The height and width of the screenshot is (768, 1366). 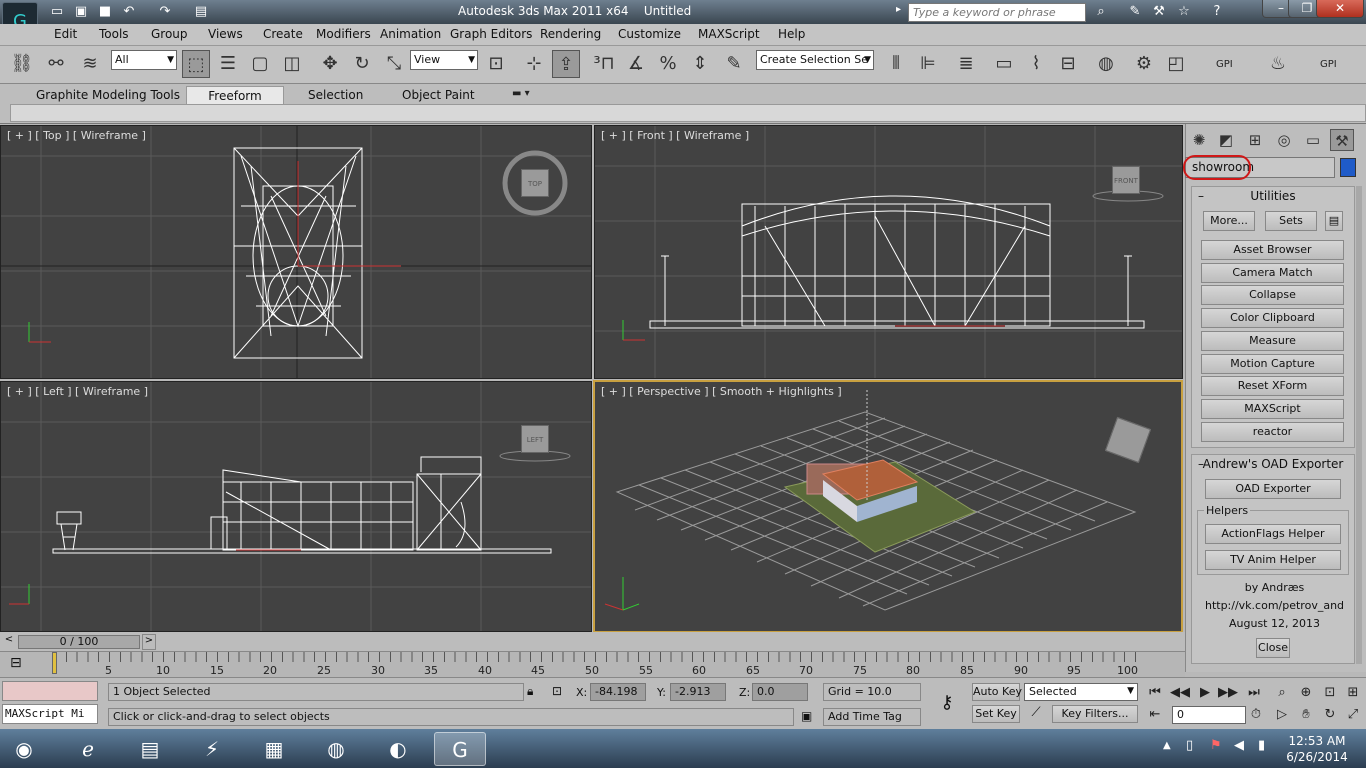 I want to click on selection-lock-icon: 🔒︎, so click(x=530, y=691).